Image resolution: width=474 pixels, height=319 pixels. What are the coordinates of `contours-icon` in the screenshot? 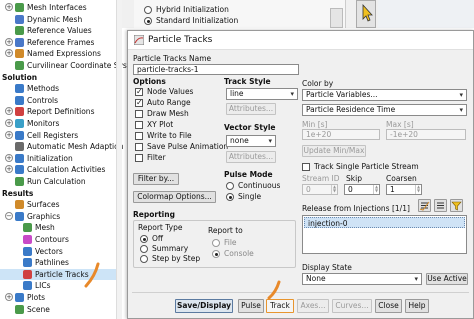 It's located at (27, 239).